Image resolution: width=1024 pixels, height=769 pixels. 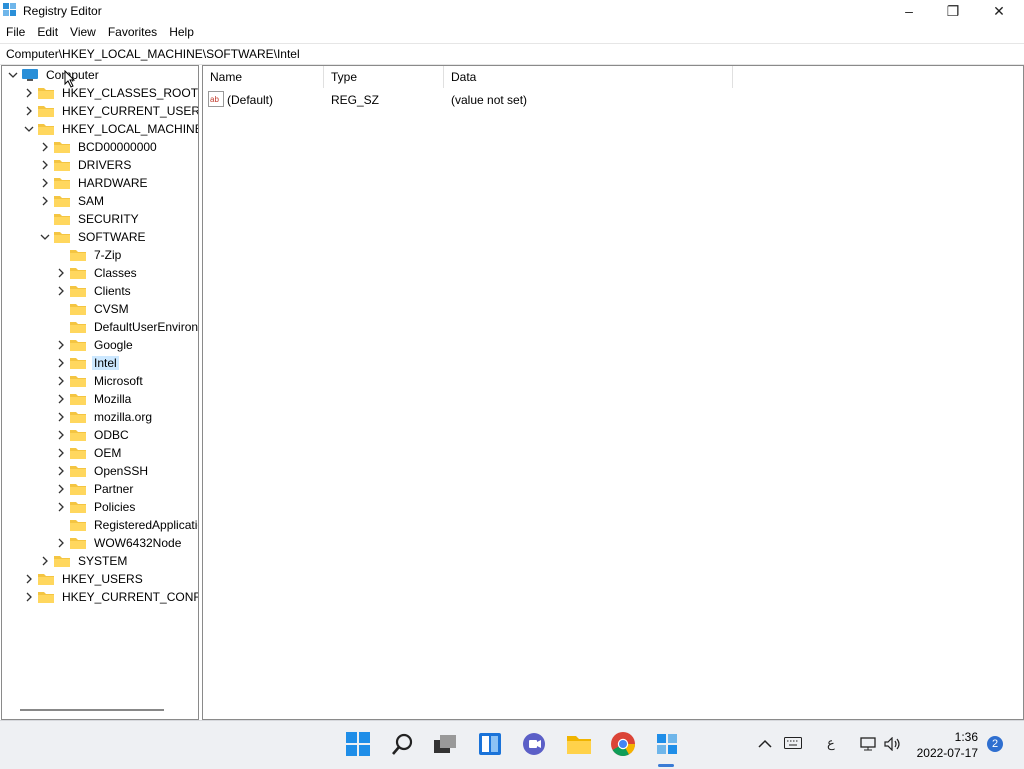 What do you see at coordinates (54, 75) in the screenshot?
I see `tree-node-computer: Computer` at bounding box center [54, 75].